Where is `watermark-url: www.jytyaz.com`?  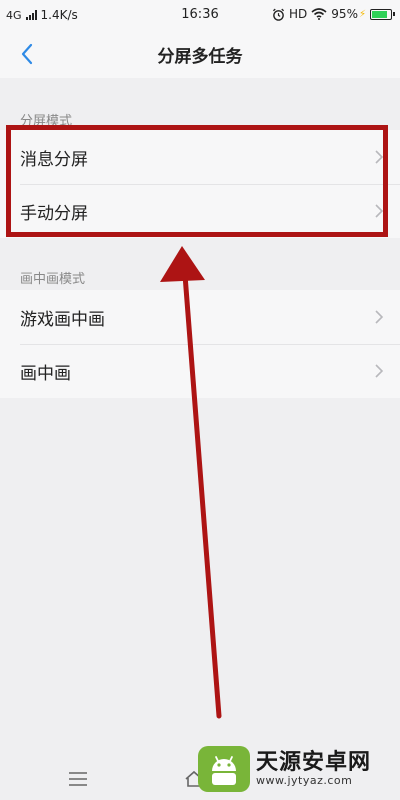 watermark-url: www.jytyaz.com is located at coordinates (304, 781).